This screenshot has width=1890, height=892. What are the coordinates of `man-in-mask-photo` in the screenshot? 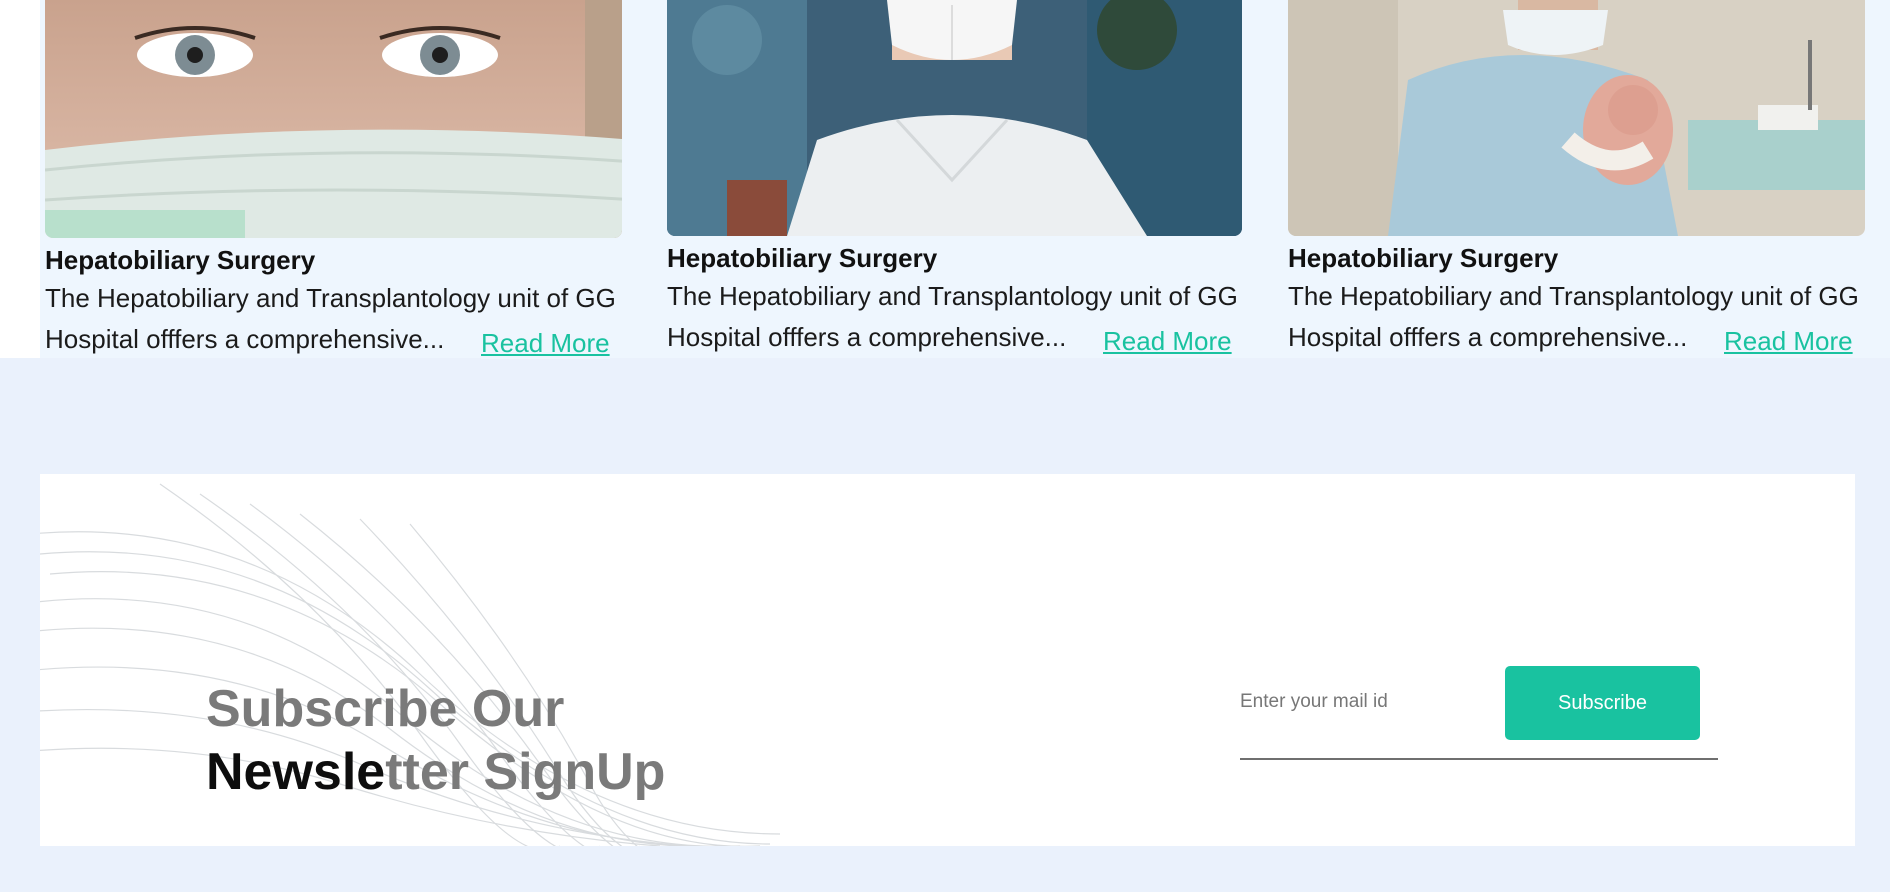 It's located at (954, 118).